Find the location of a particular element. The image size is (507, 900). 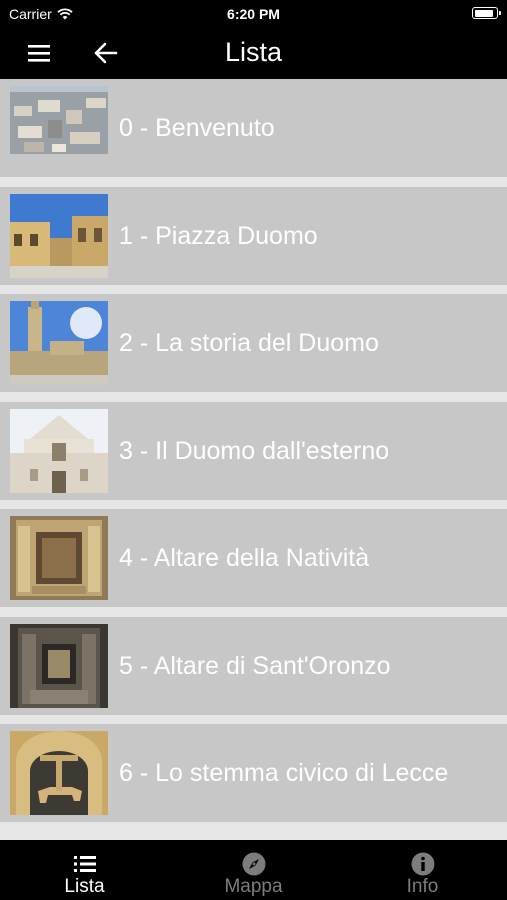

list-item-label: 1 - Piazza Duomo is located at coordinates (218, 235).